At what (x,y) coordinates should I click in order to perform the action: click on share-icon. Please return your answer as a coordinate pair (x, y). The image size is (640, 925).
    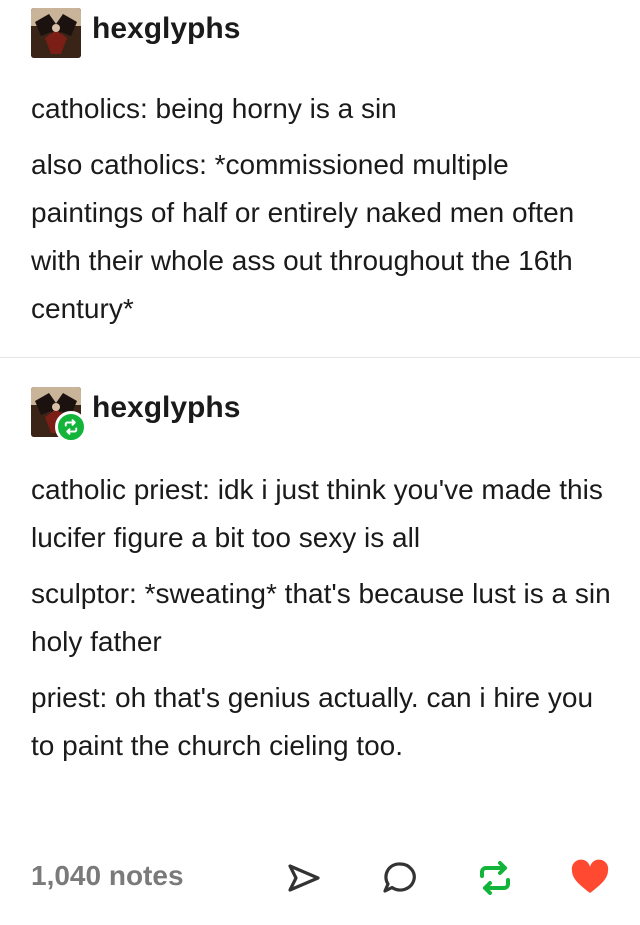
    Looking at the image, I should click on (304, 878).